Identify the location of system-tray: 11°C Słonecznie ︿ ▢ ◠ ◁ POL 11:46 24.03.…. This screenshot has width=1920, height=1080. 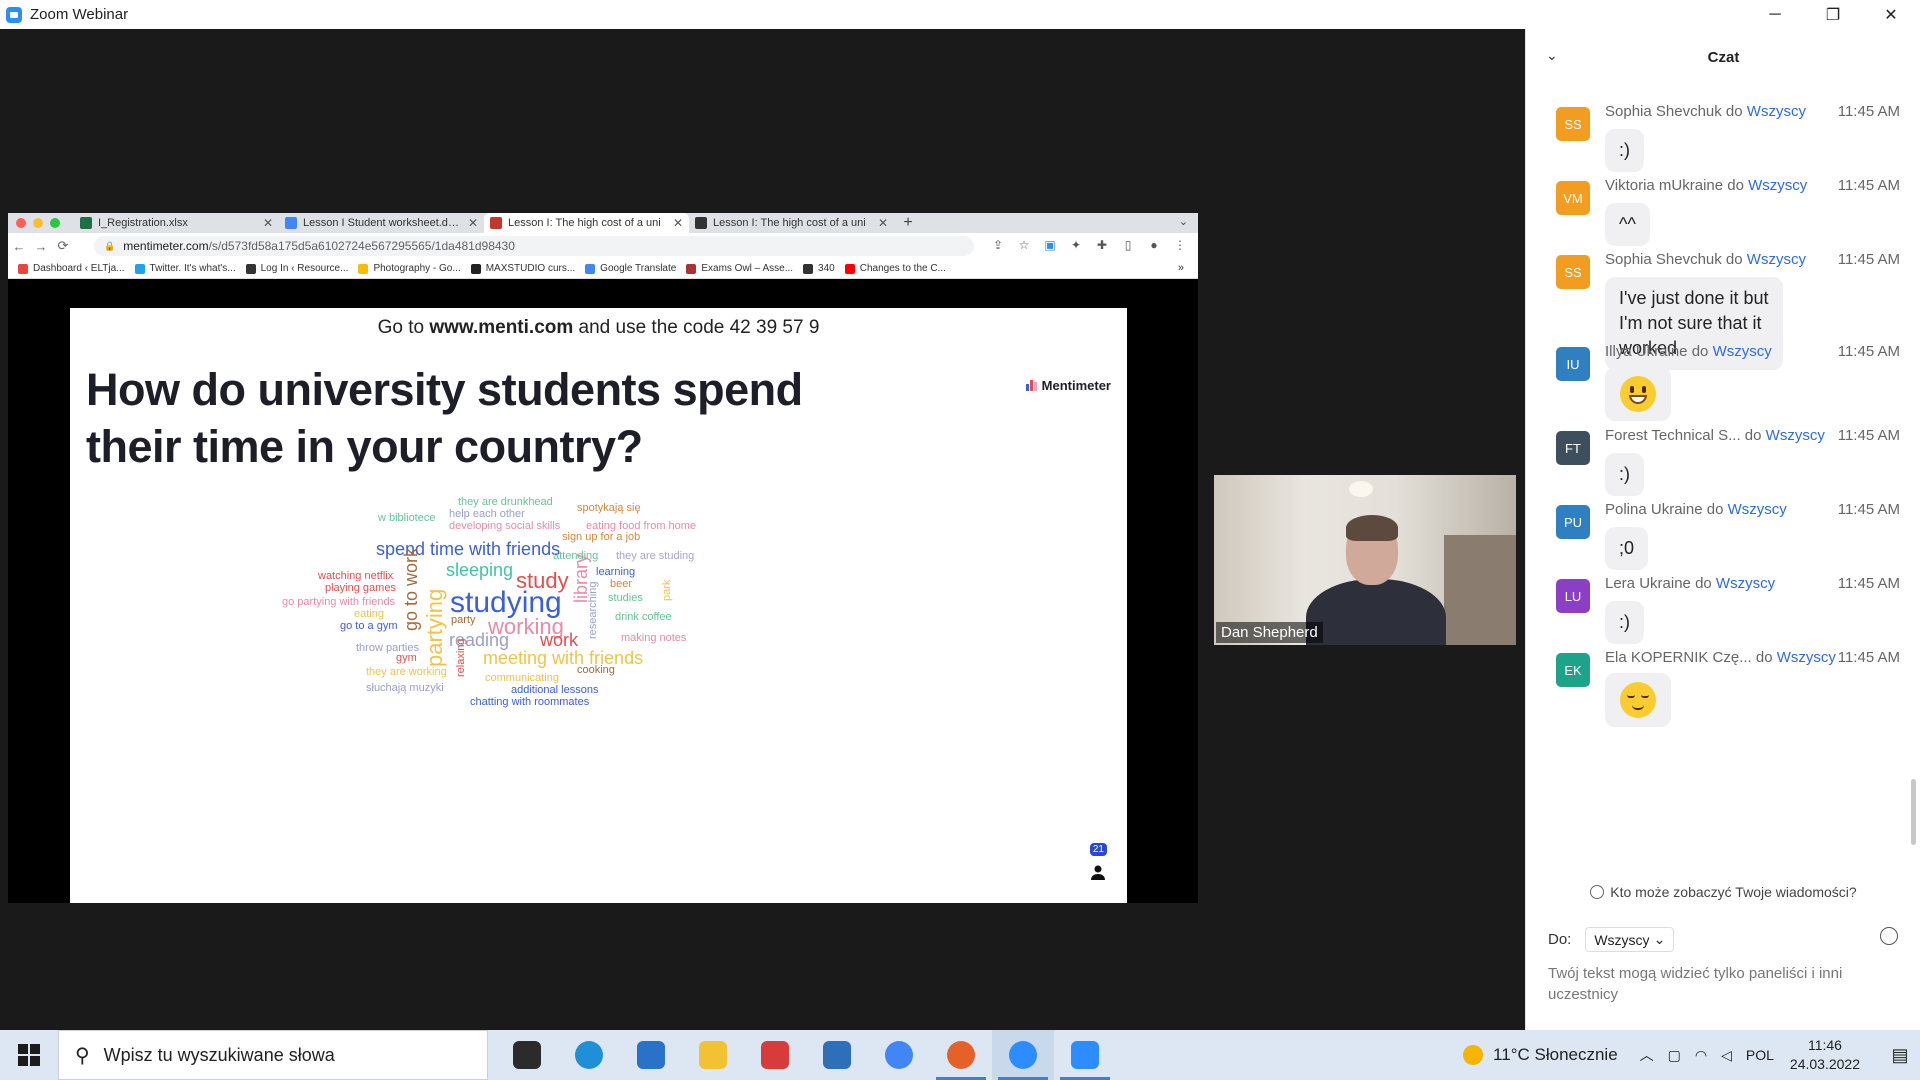
(1691, 1055).